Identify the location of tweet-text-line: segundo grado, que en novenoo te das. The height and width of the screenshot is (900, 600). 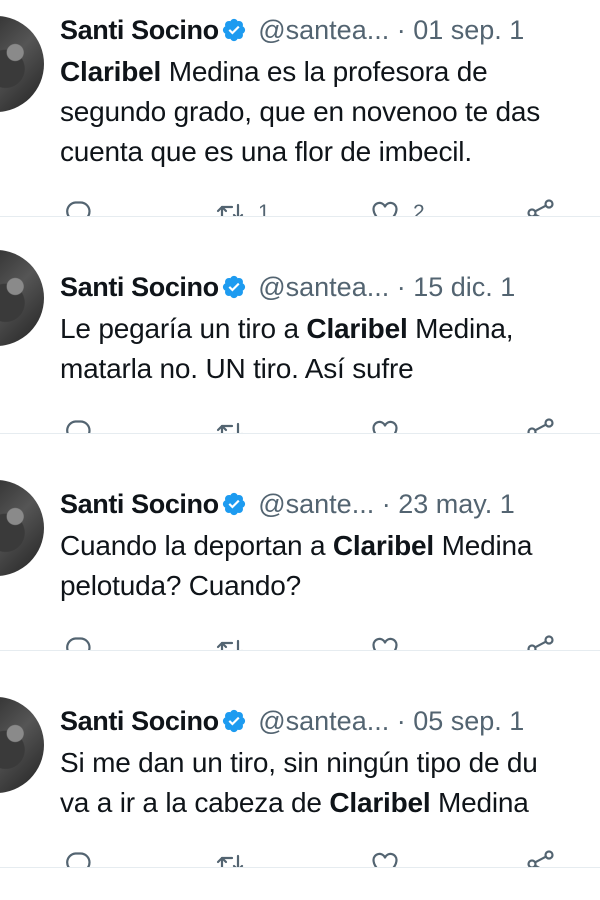
(300, 112).